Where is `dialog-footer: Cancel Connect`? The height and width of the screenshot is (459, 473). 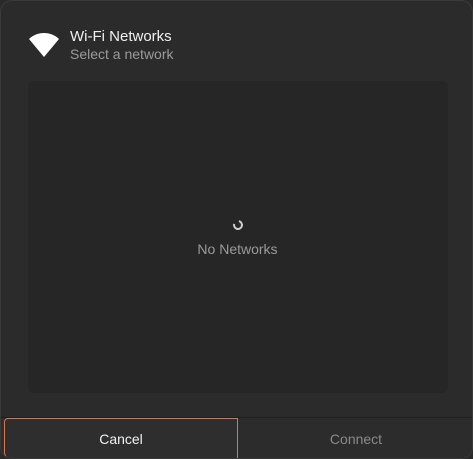 dialog-footer: Cancel Connect is located at coordinates (236, 437).